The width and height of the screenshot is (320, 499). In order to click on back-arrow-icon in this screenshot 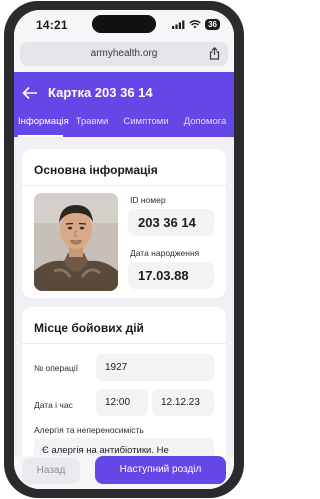, I will do `click(30, 93)`.